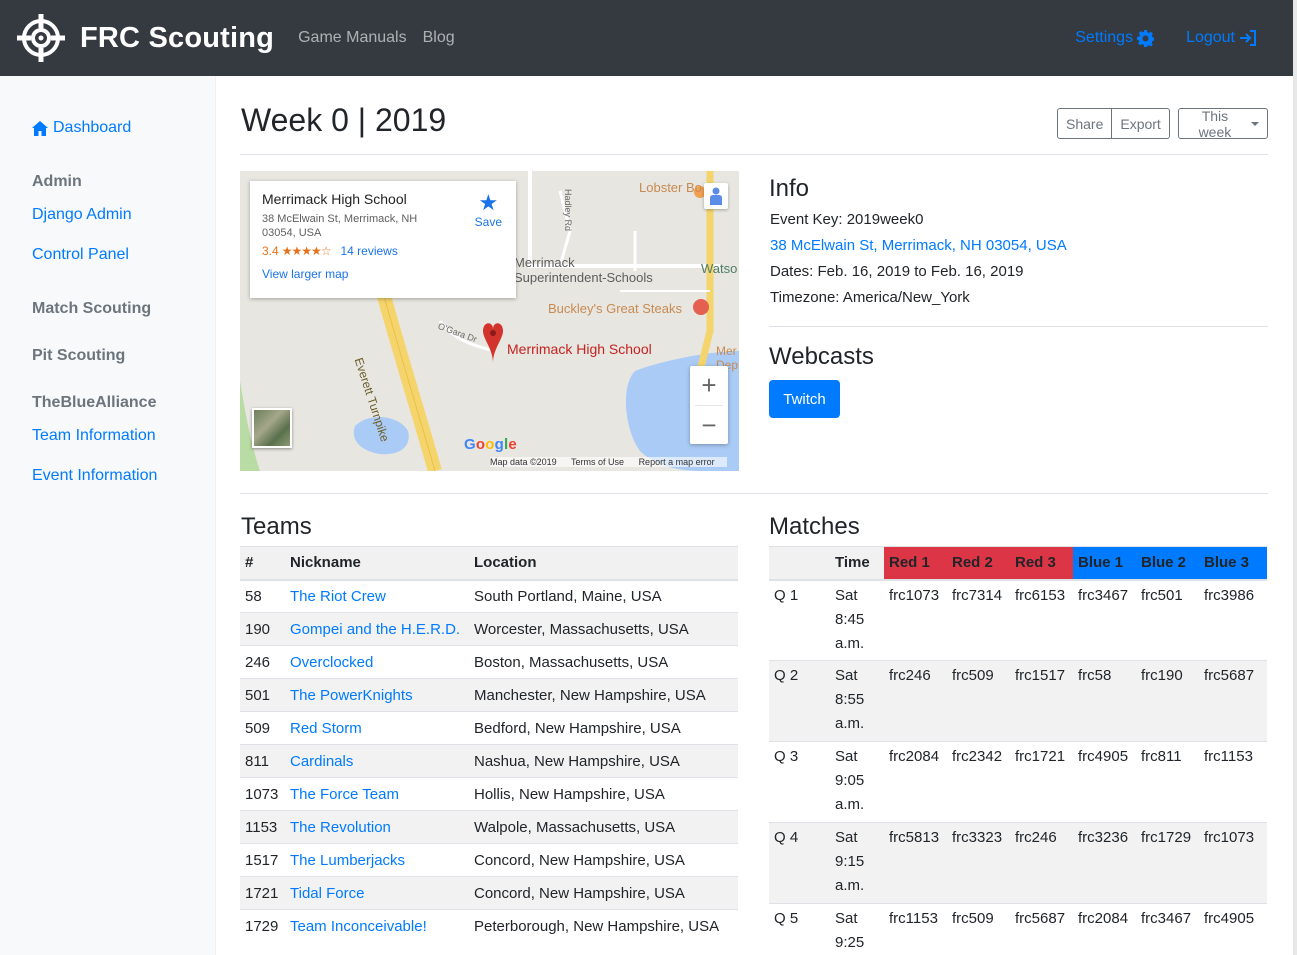  What do you see at coordinates (272, 428) in the screenshot?
I see `satellite-toggle` at bounding box center [272, 428].